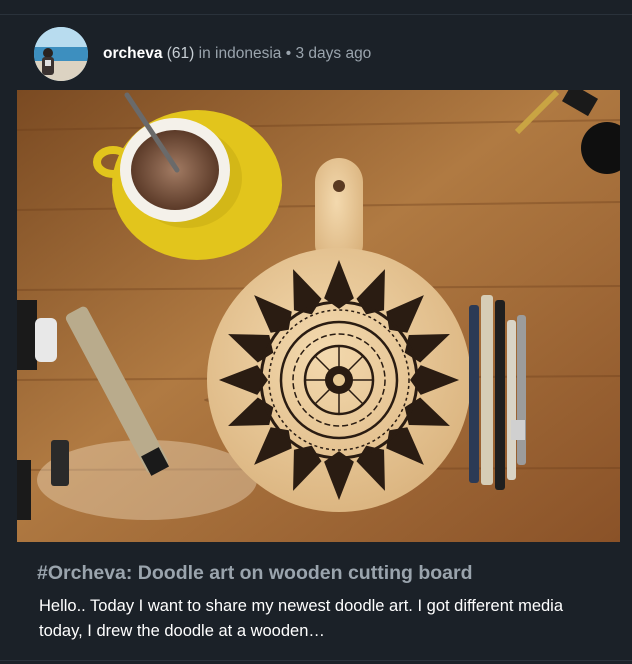  I want to click on author-link: orcheva, so click(132, 53).